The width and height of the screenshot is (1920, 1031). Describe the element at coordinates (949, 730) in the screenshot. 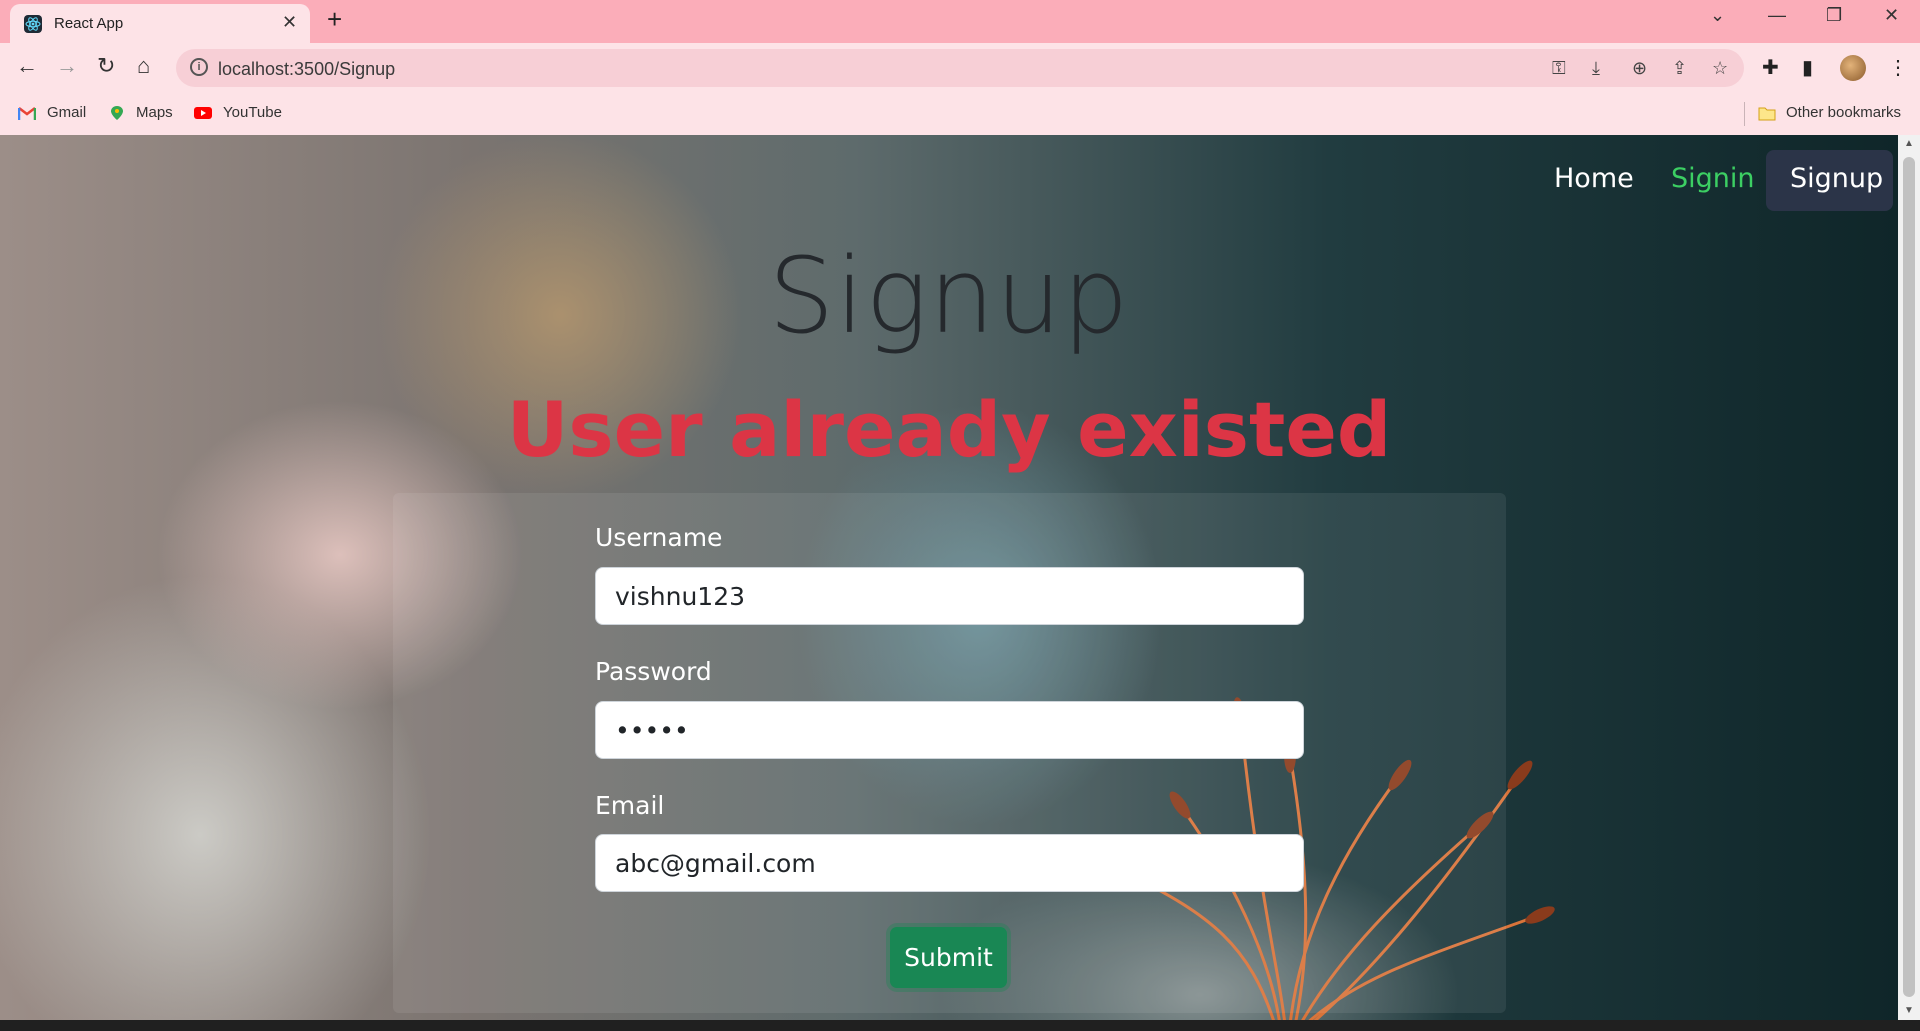

I see `password-input` at that location.